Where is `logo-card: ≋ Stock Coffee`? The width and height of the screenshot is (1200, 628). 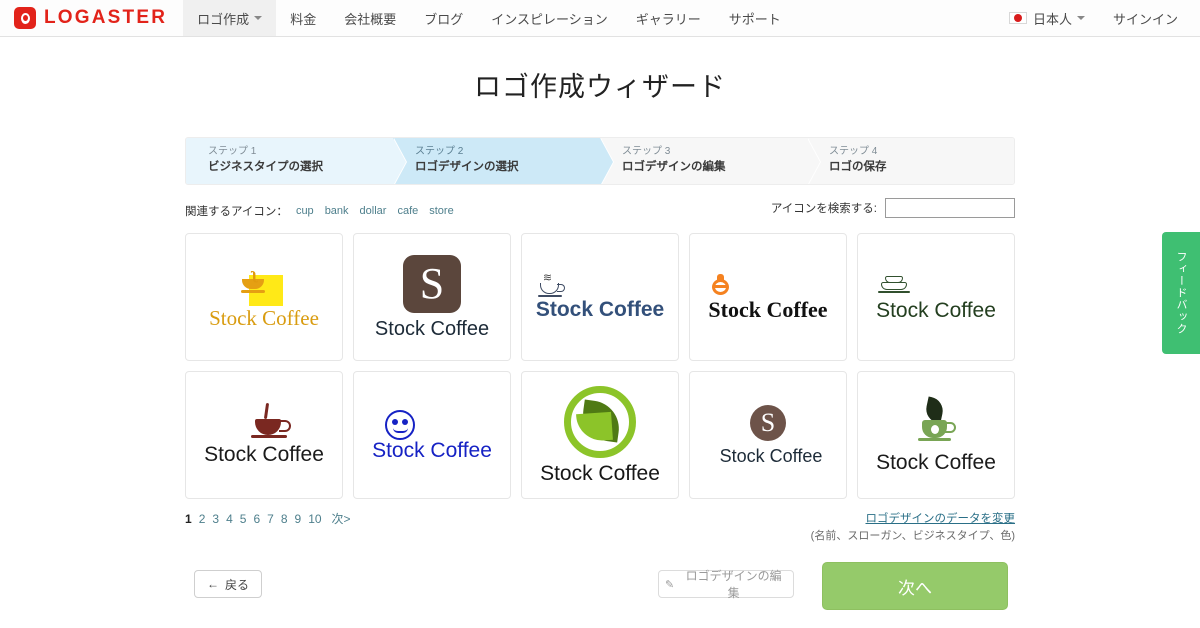
logo-card: ≋ Stock Coffee is located at coordinates (600, 297).